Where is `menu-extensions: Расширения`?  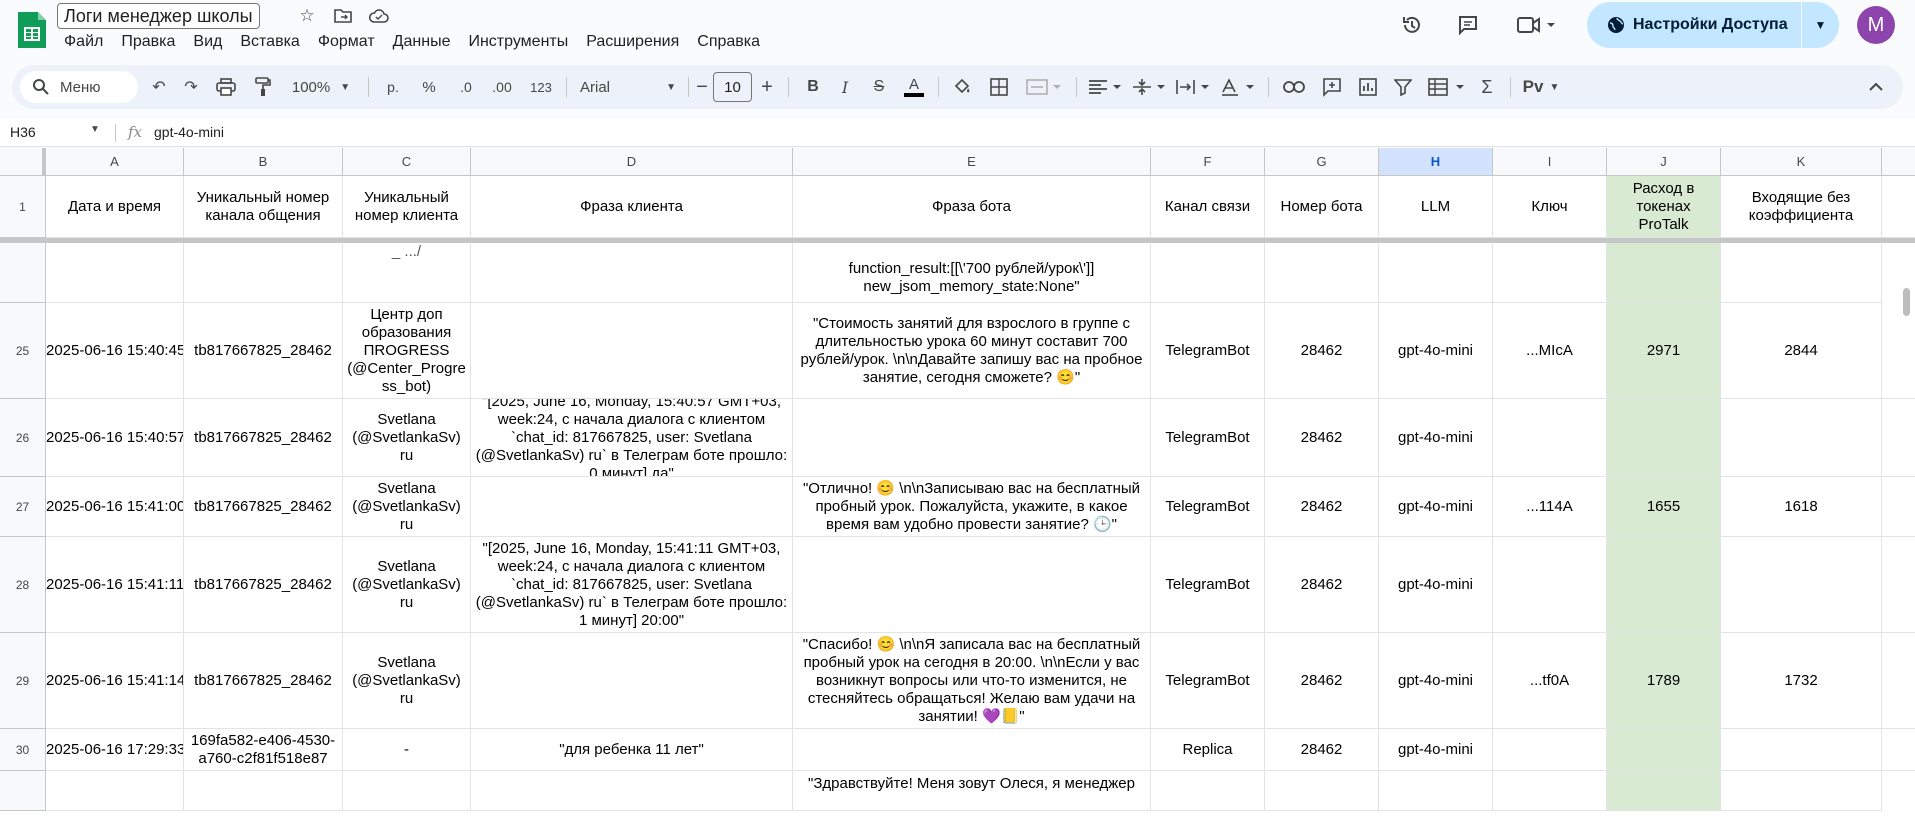 menu-extensions: Расширения is located at coordinates (632, 42).